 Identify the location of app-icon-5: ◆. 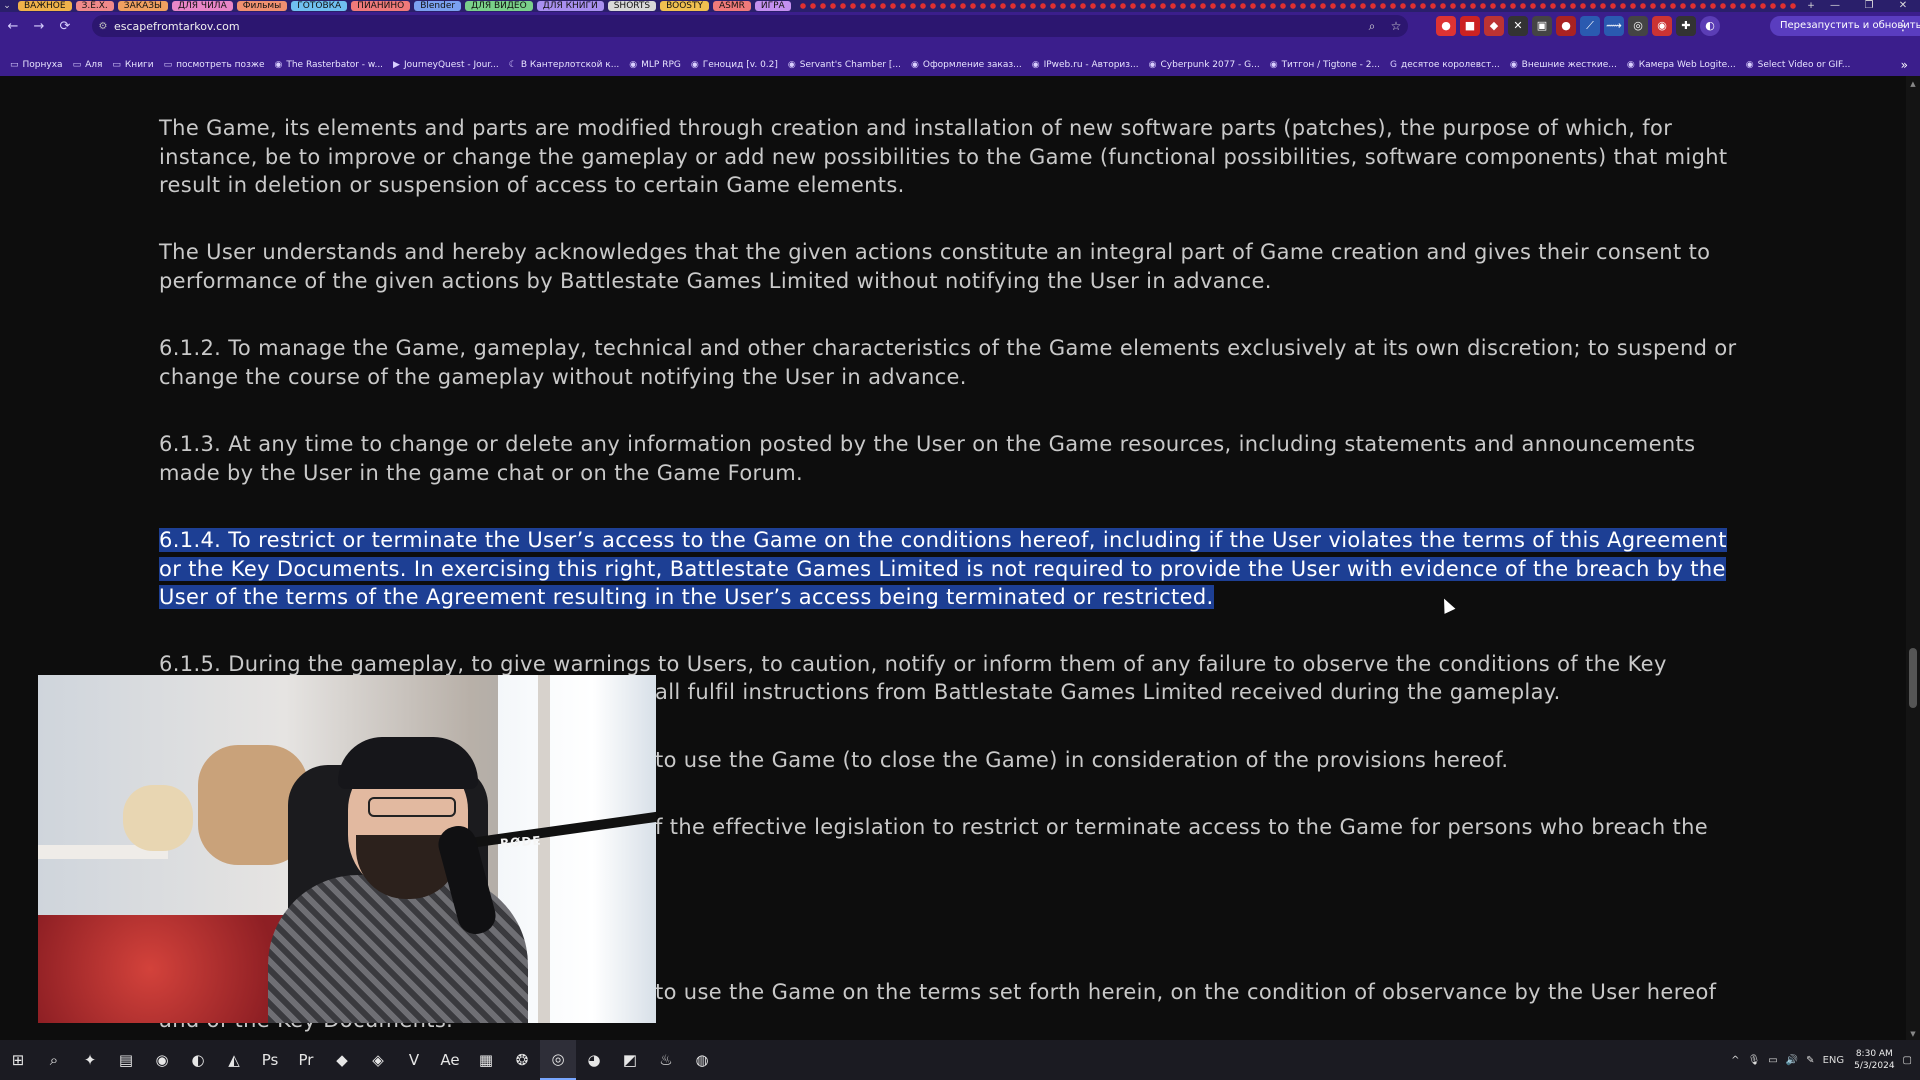
(342, 1060).